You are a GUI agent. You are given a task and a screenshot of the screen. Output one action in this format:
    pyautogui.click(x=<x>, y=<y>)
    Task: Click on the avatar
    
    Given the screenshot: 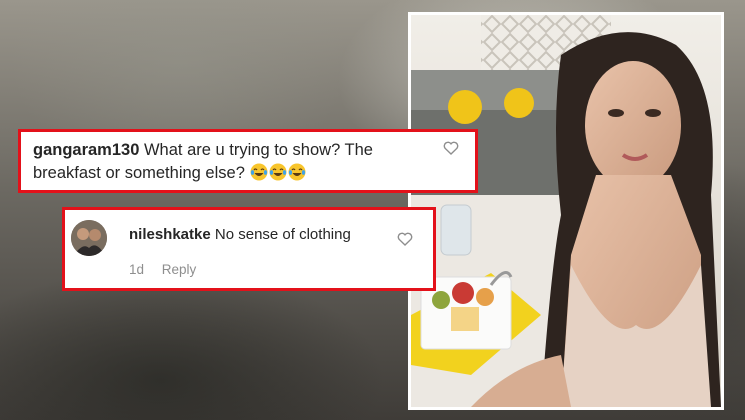 What is the action you would take?
    pyautogui.click(x=89, y=238)
    